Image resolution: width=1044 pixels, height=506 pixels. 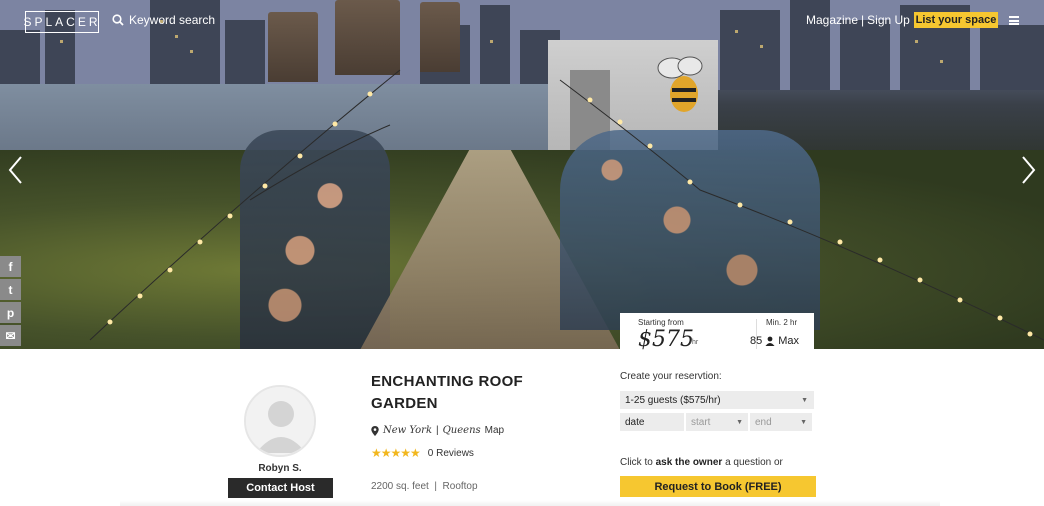 I want to click on host-avatar, so click(x=280, y=421).